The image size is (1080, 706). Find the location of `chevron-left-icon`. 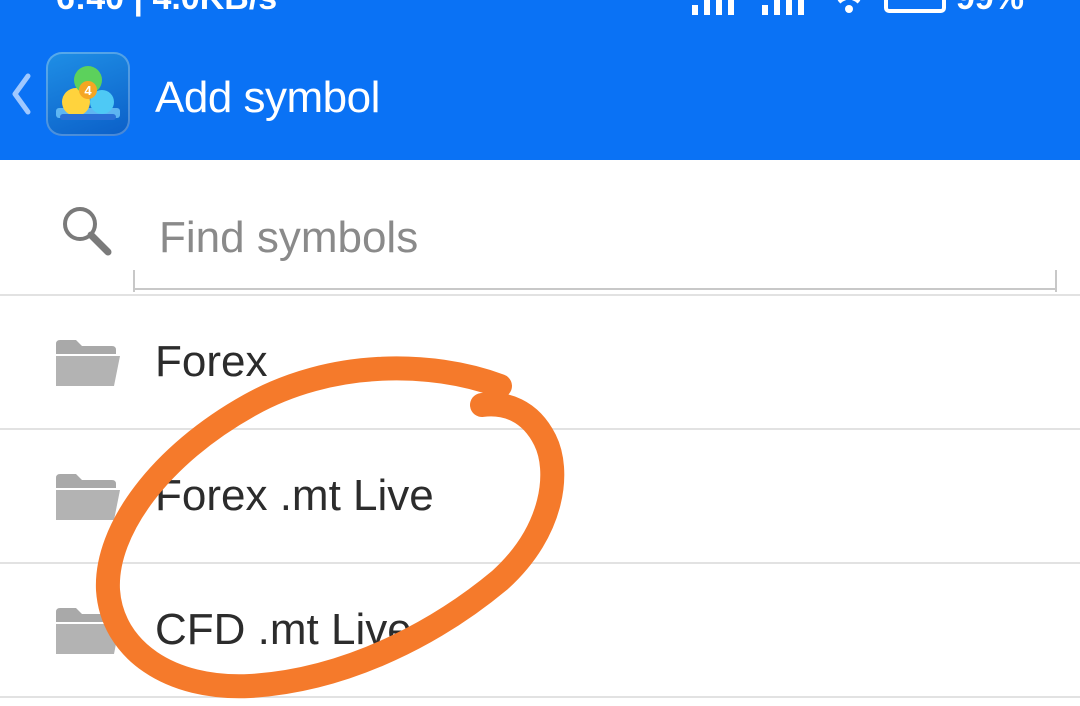

chevron-left-icon is located at coordinates (21, 94).